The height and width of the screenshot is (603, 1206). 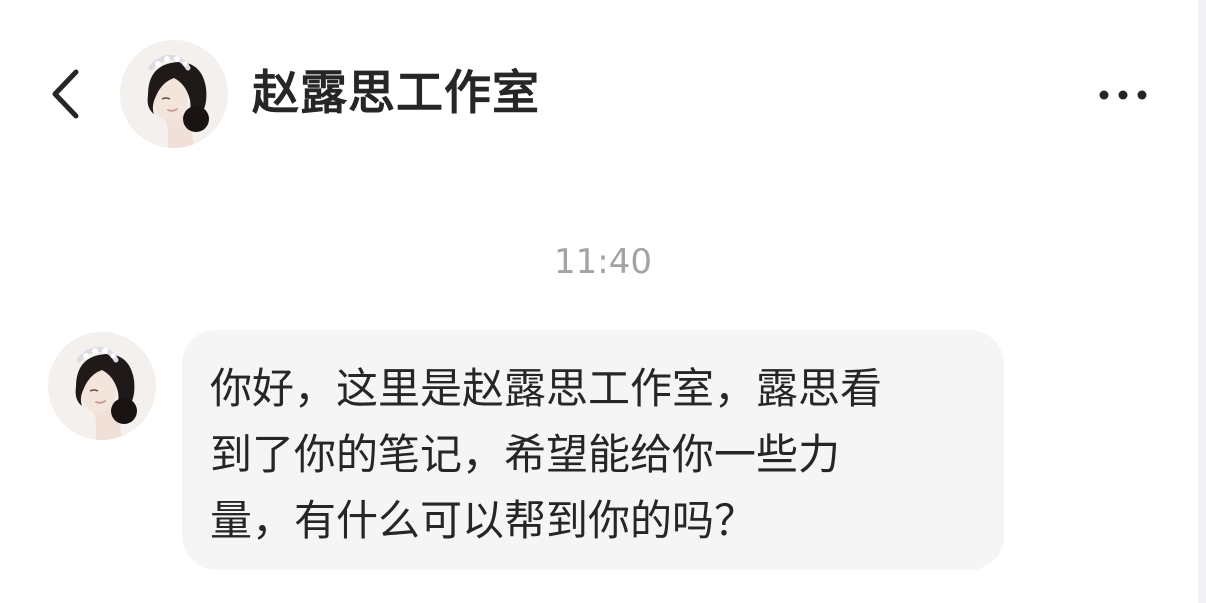 I want to click on message-timestamp: 11:40, so click(x=603, y=262).